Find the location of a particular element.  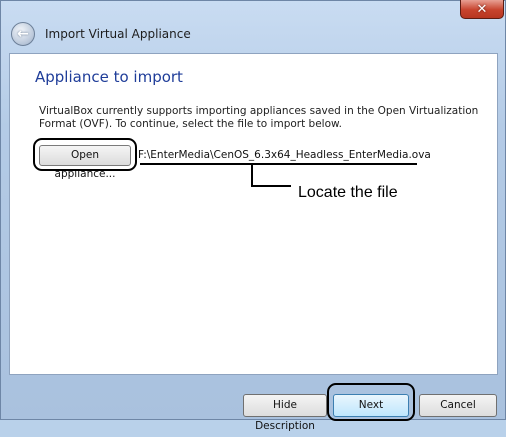

close-button: ✕ is located at coordinates (482, 9).